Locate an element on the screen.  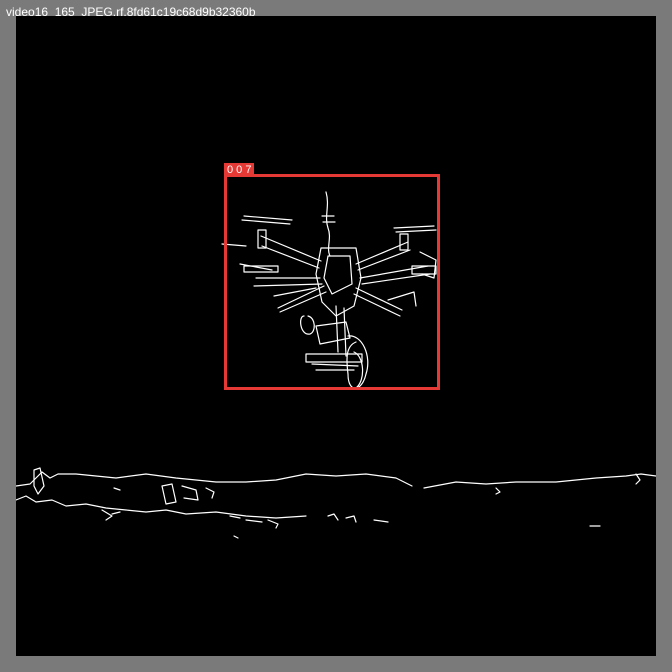
detection-label: 0 0 7 is located at coordinates (239, 170).